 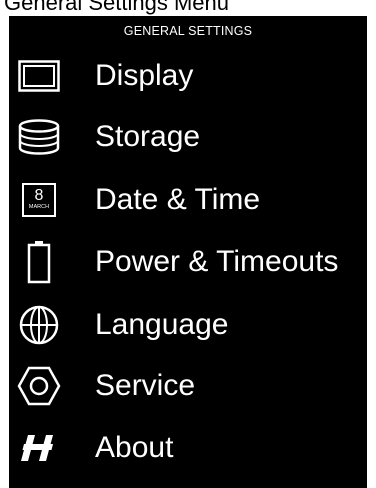 I want to click on menu-item-language: Language, so click(x=188, y=325).